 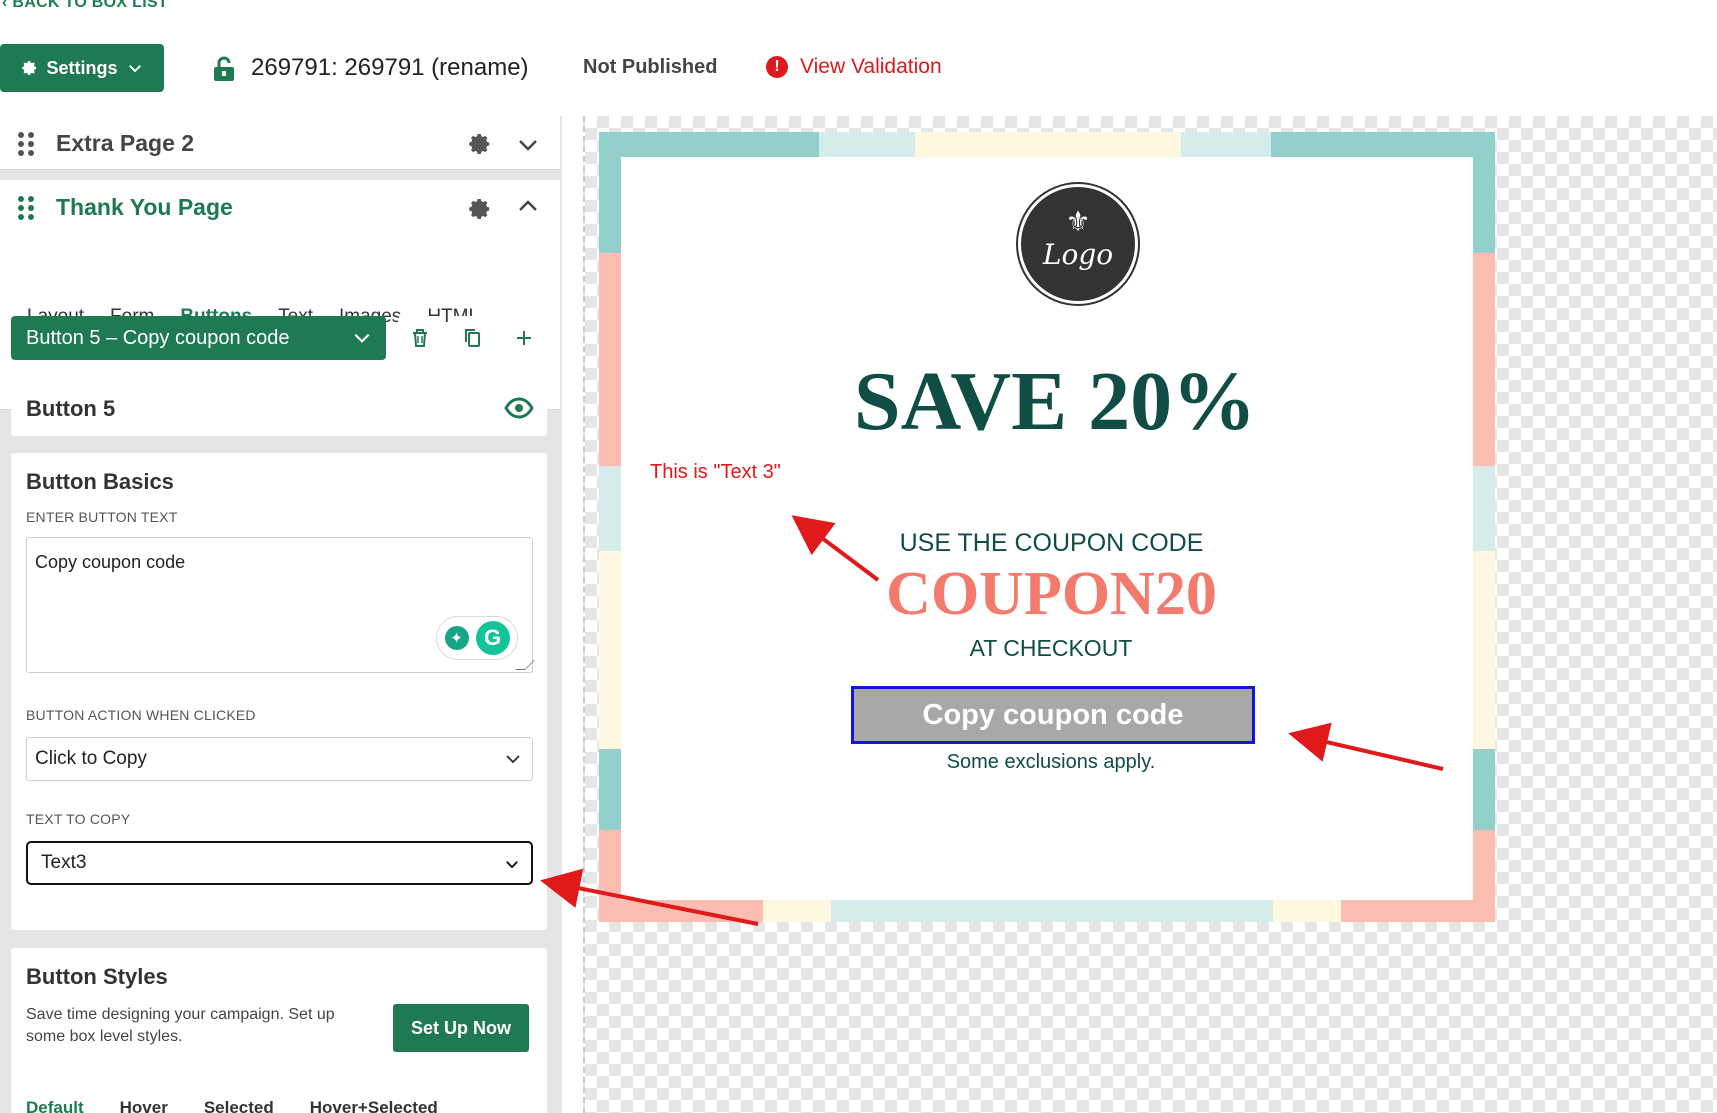 I want to click on grammarly-widget: ✦ G, so click(x=477, y=638).